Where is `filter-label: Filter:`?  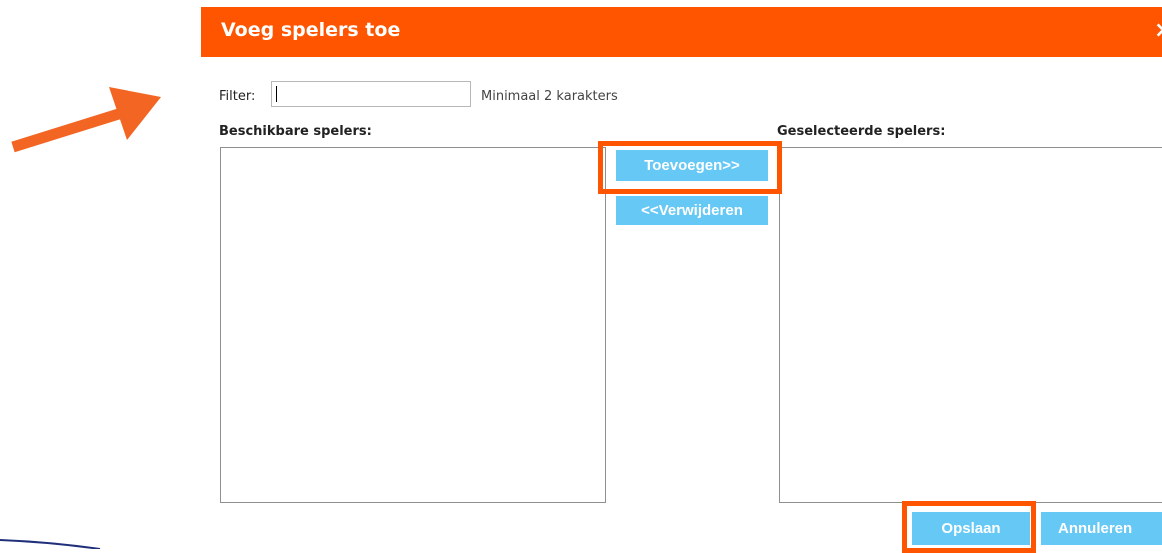 filter-label: Filter: is located at coordinates (237, 96).